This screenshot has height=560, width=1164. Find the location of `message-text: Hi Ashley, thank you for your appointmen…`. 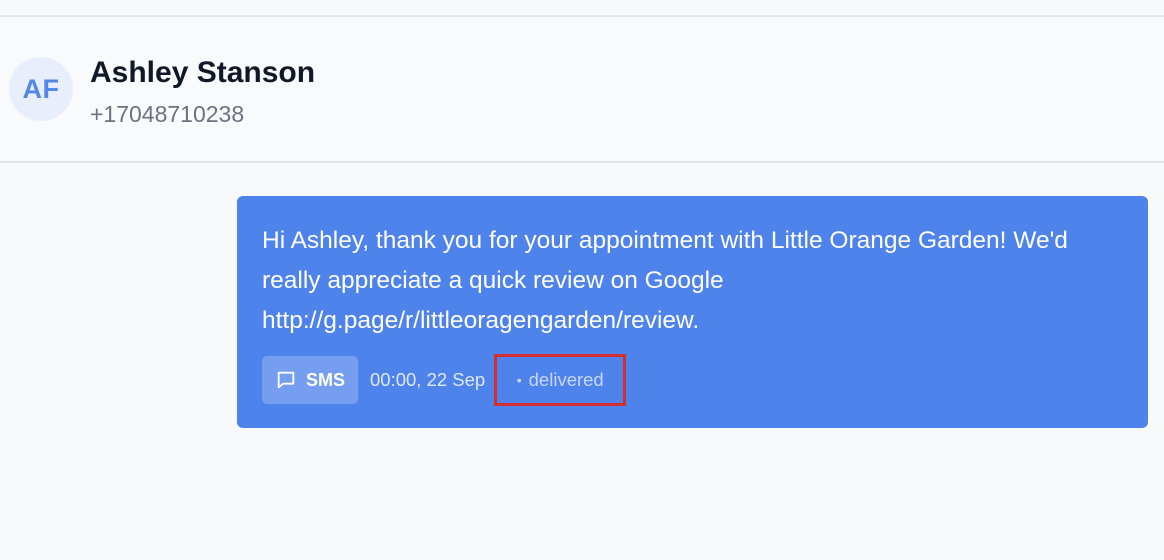

message-text: Hi Ashley, thank you for your appointmen… is located at coordinates (665, 280).